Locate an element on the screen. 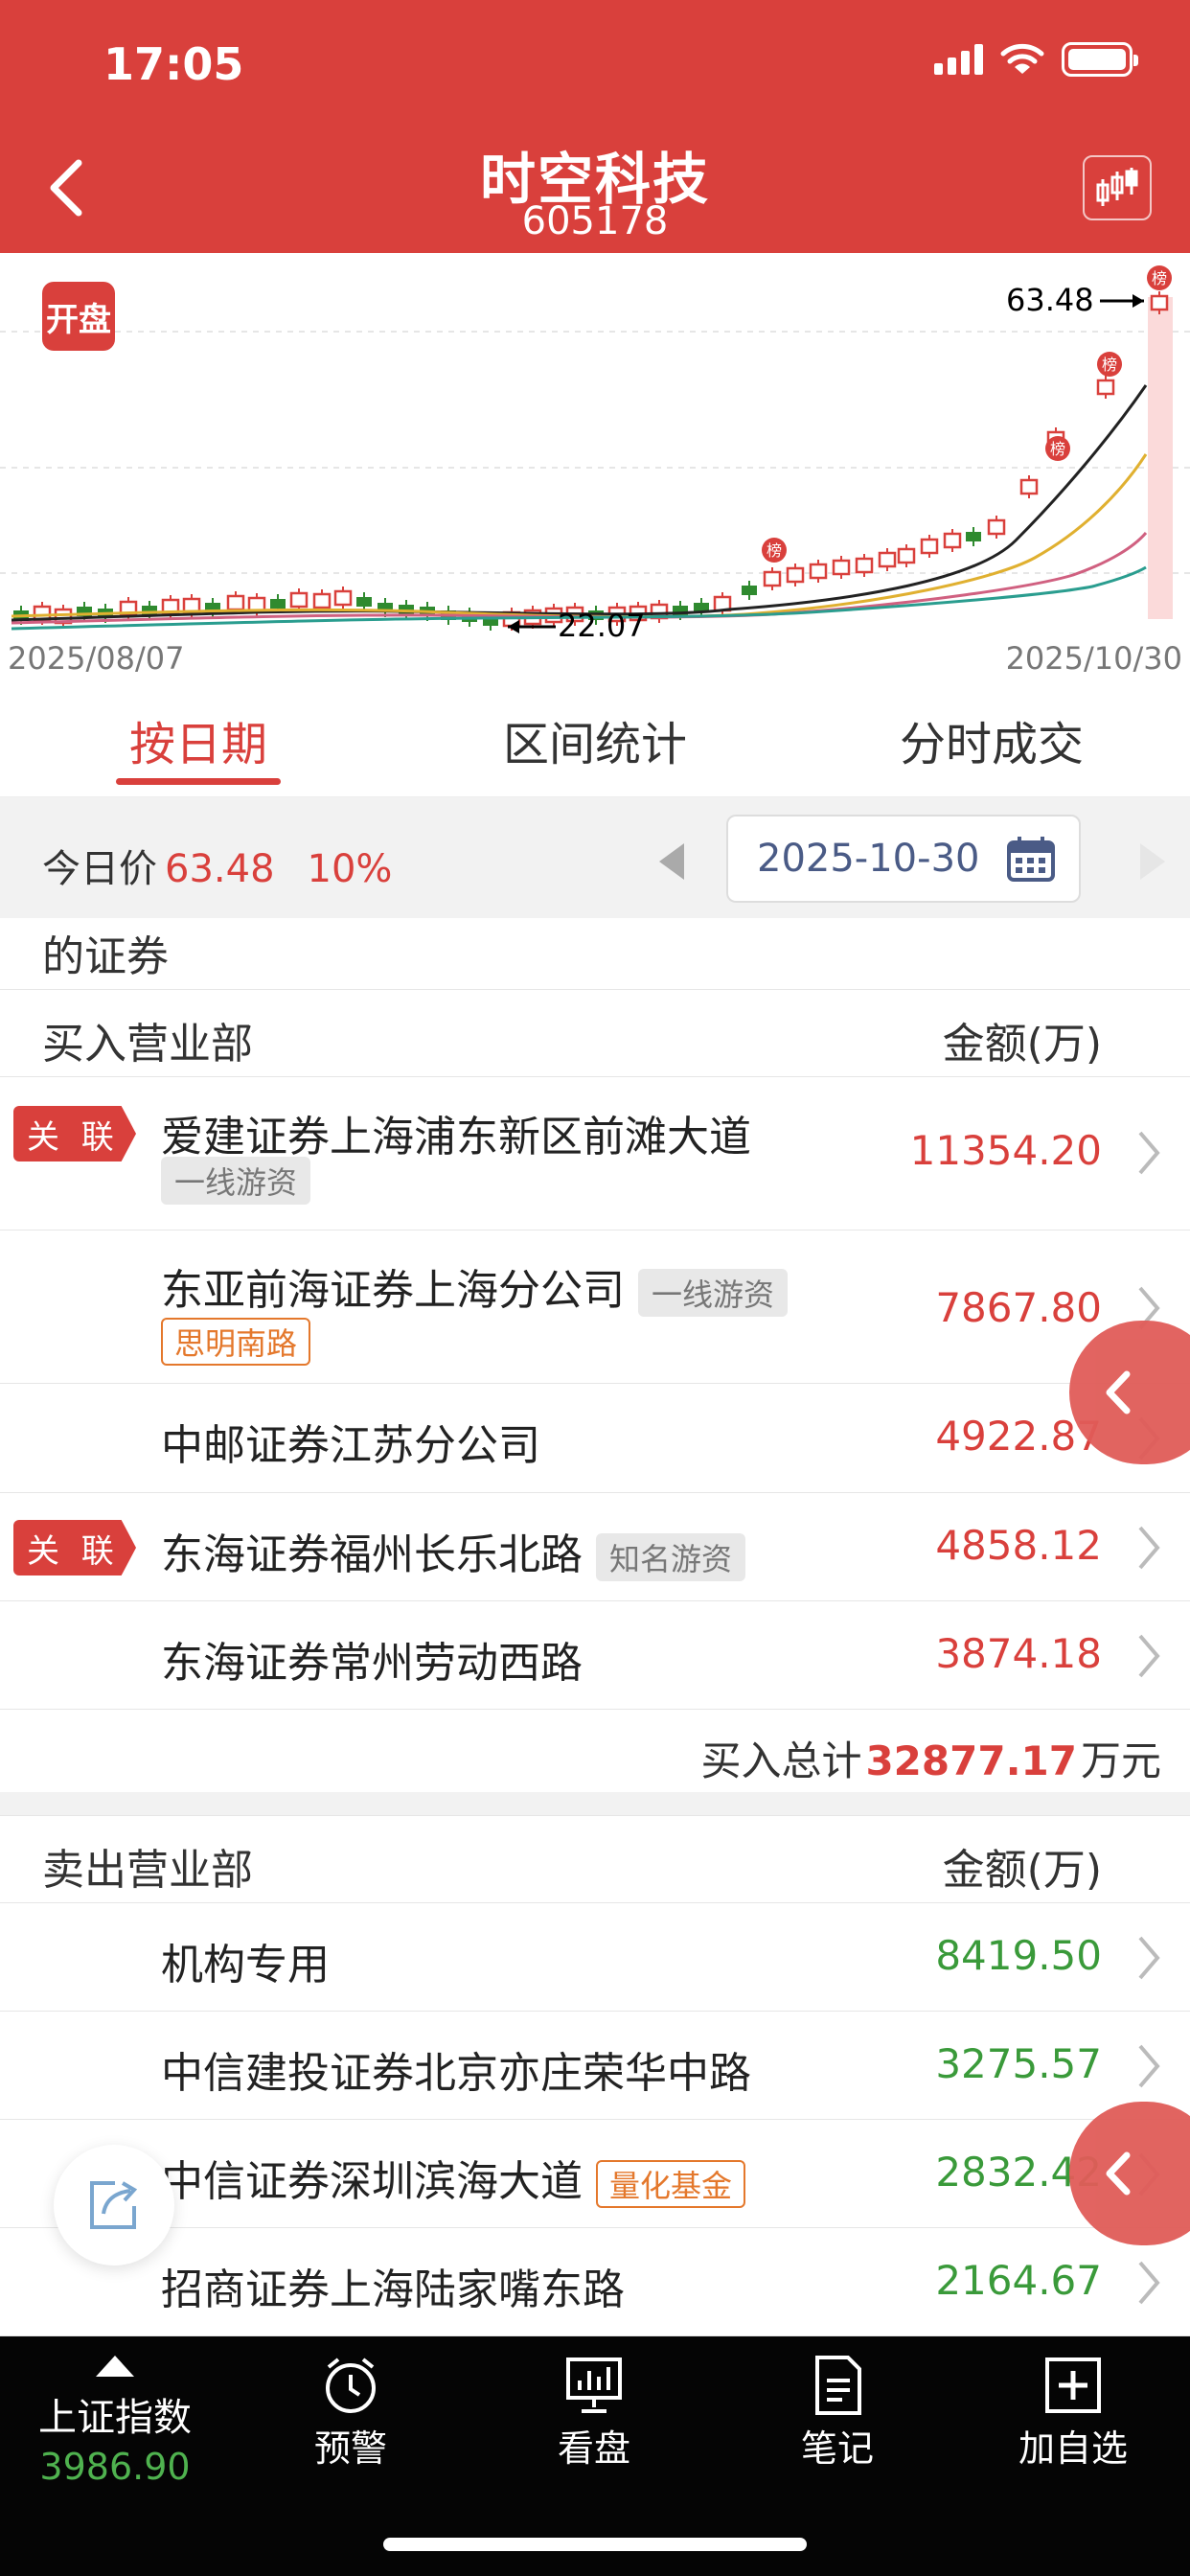 Image resolution: width=1190 pixels, height=2576 pixels. tab-range-stats: 区间统计 is located at coordinates (595, 739).